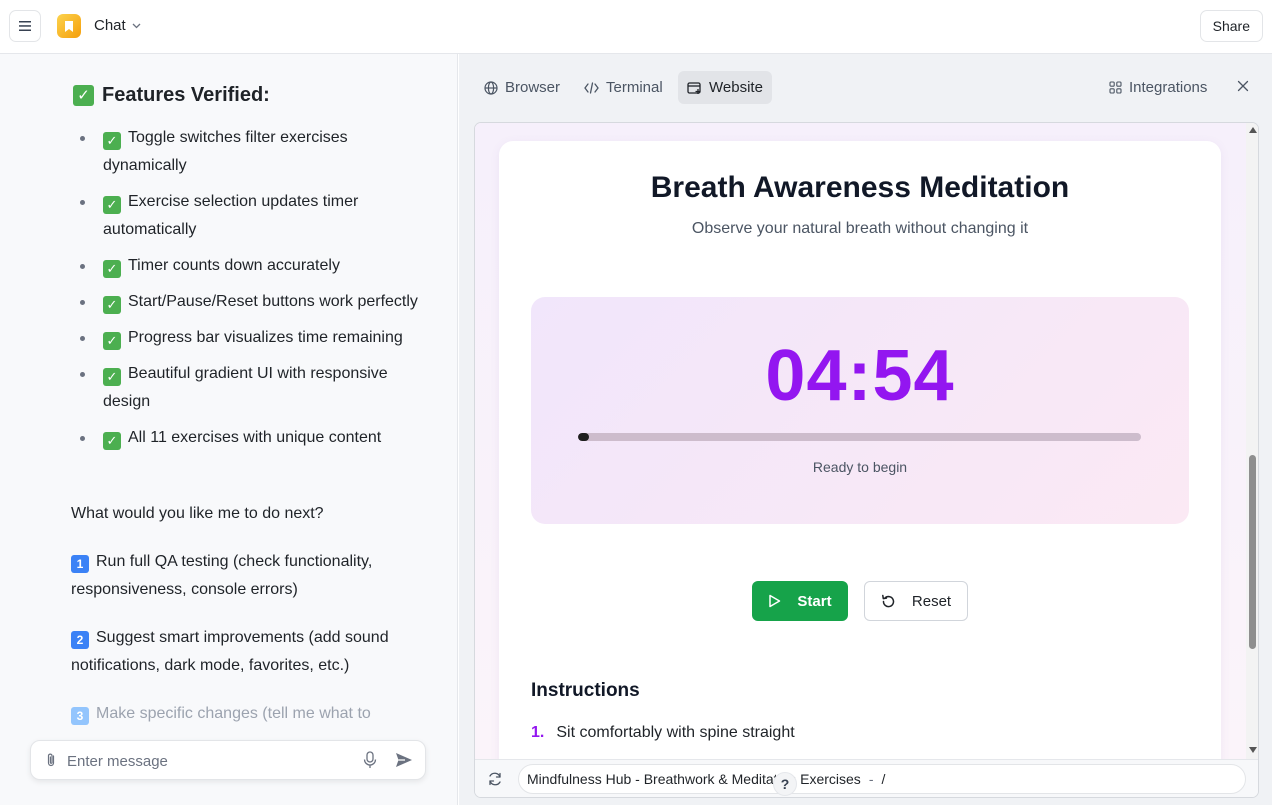  I want to click on progress-fill, so click(584, 437).